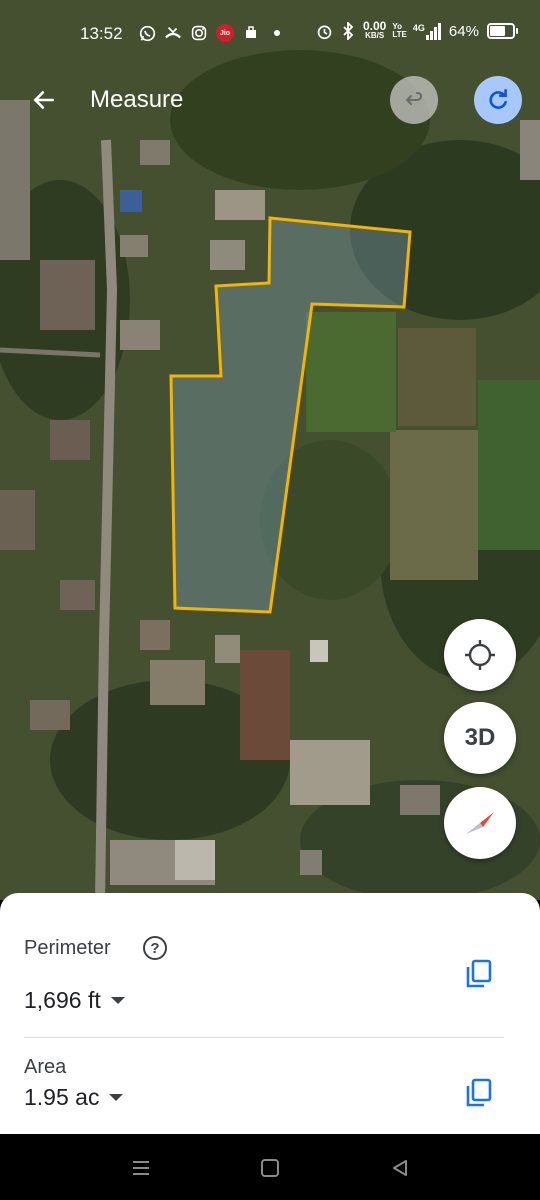 The image size is (540, 1200). I want to click on copy-perimeter-button, so click(479, 974).